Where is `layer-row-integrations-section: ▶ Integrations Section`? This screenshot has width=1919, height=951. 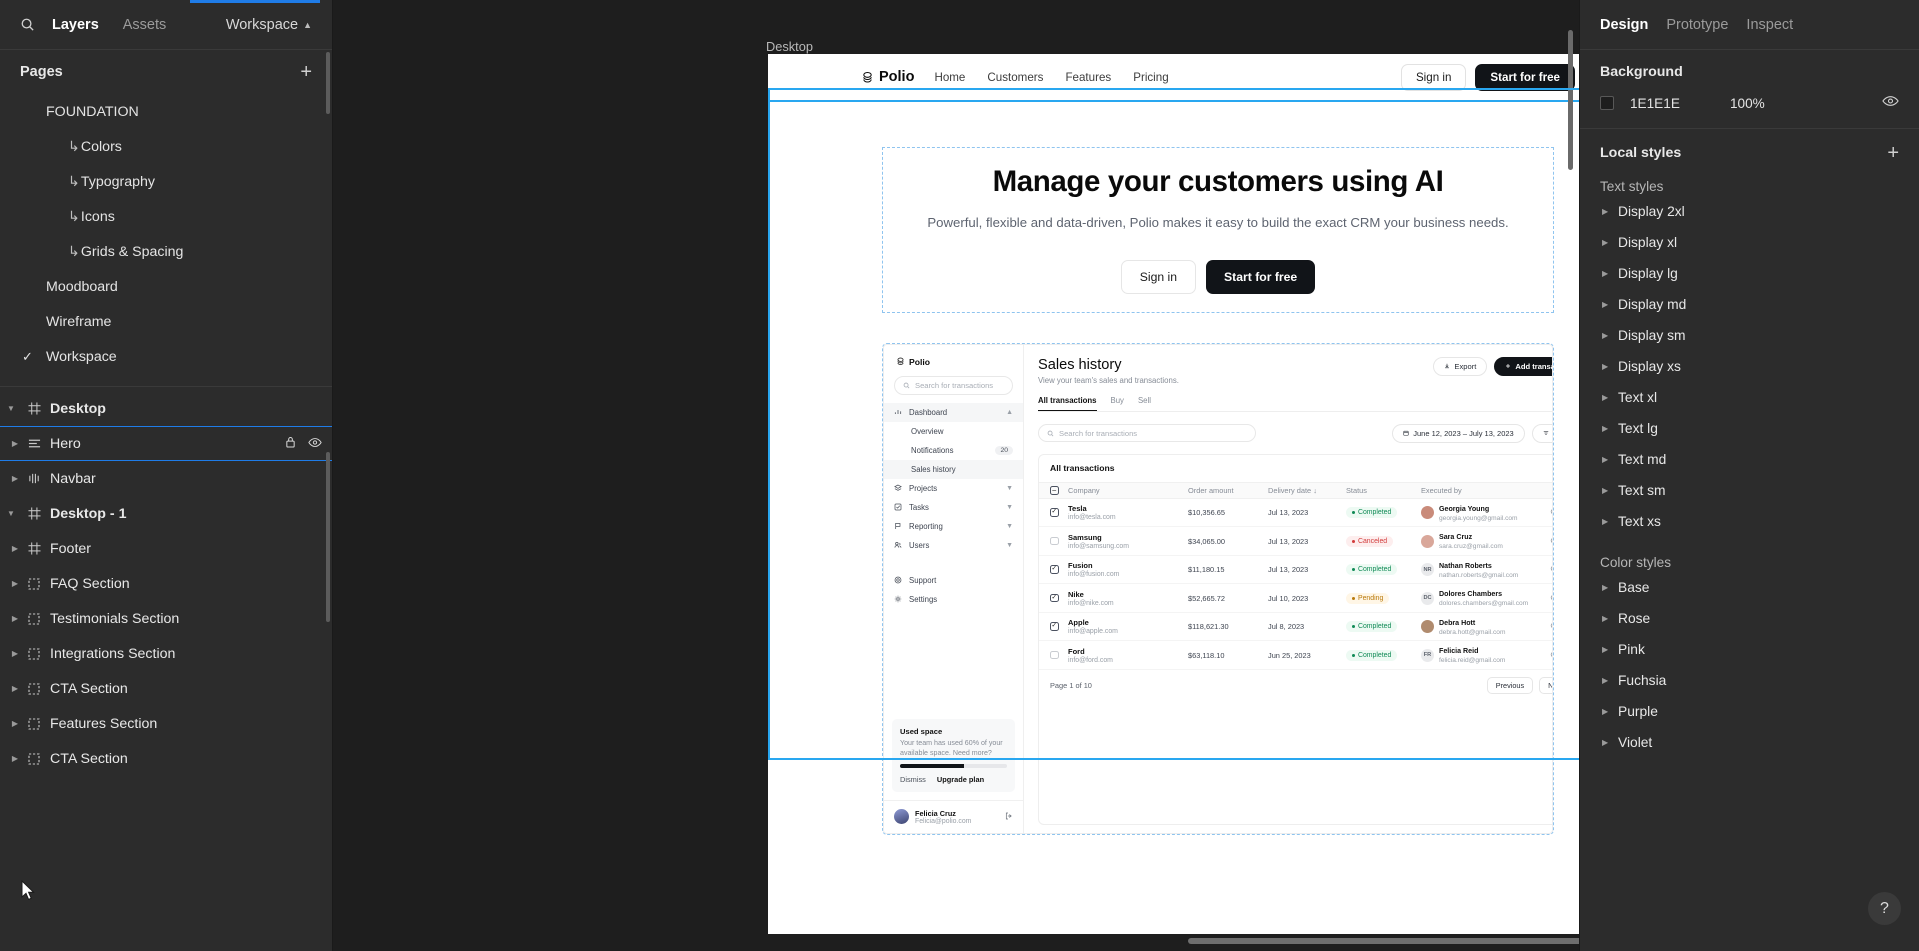
layer-row-integrations-section: ▶ Integrations Section is located at coordinates (166, 653).